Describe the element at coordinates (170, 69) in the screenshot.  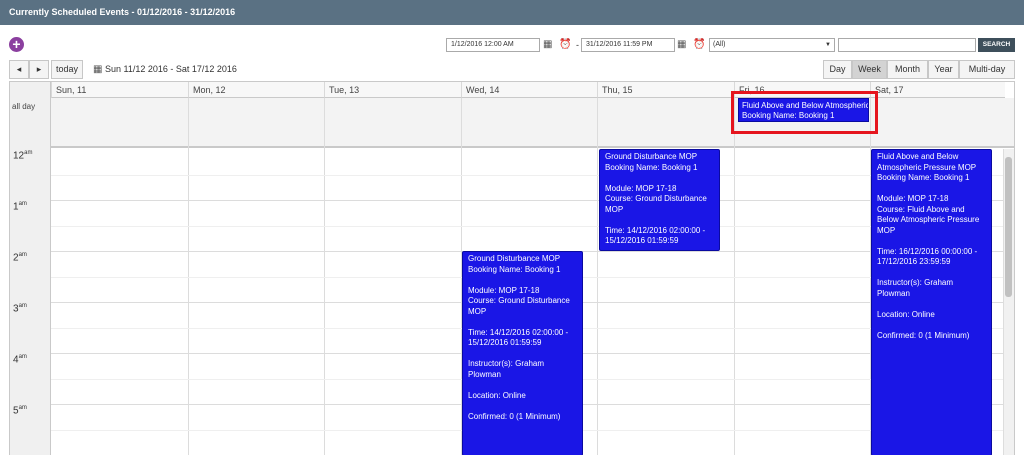
I see `date-range-text: Sun 11/12 2016 - Sat 17/12 2016` at that location.